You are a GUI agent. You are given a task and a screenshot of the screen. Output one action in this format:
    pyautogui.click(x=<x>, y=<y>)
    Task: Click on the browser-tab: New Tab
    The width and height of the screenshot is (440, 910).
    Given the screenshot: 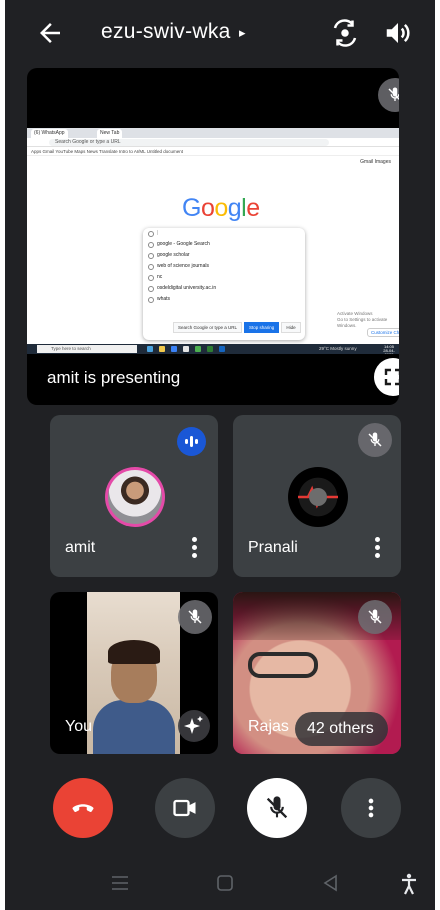 What is the action you would take?
    pyautogui.click(x=110, y=133)
    